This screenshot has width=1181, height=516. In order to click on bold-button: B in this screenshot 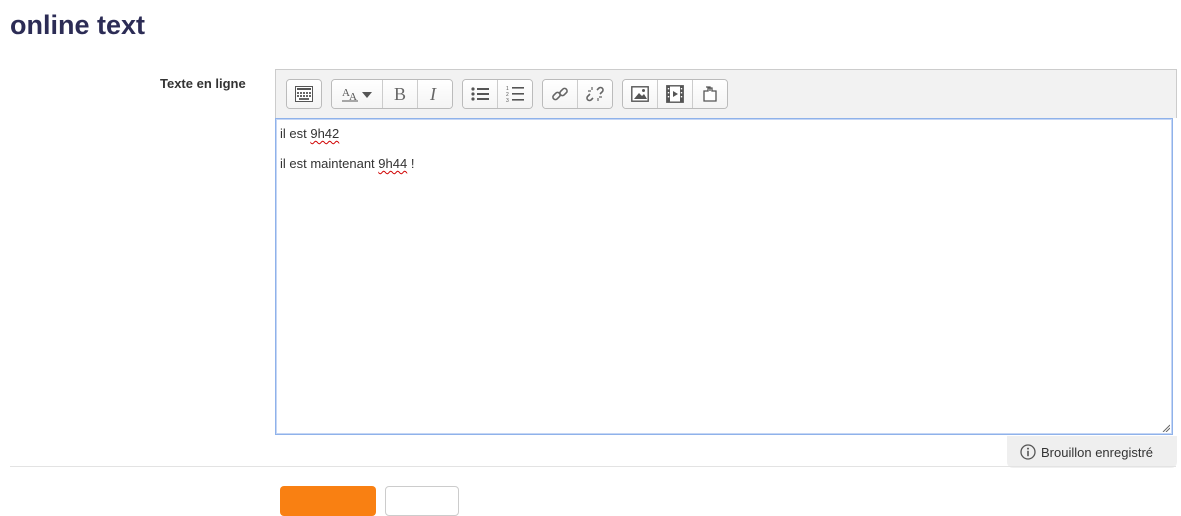, I will do `click(400, 94)`.